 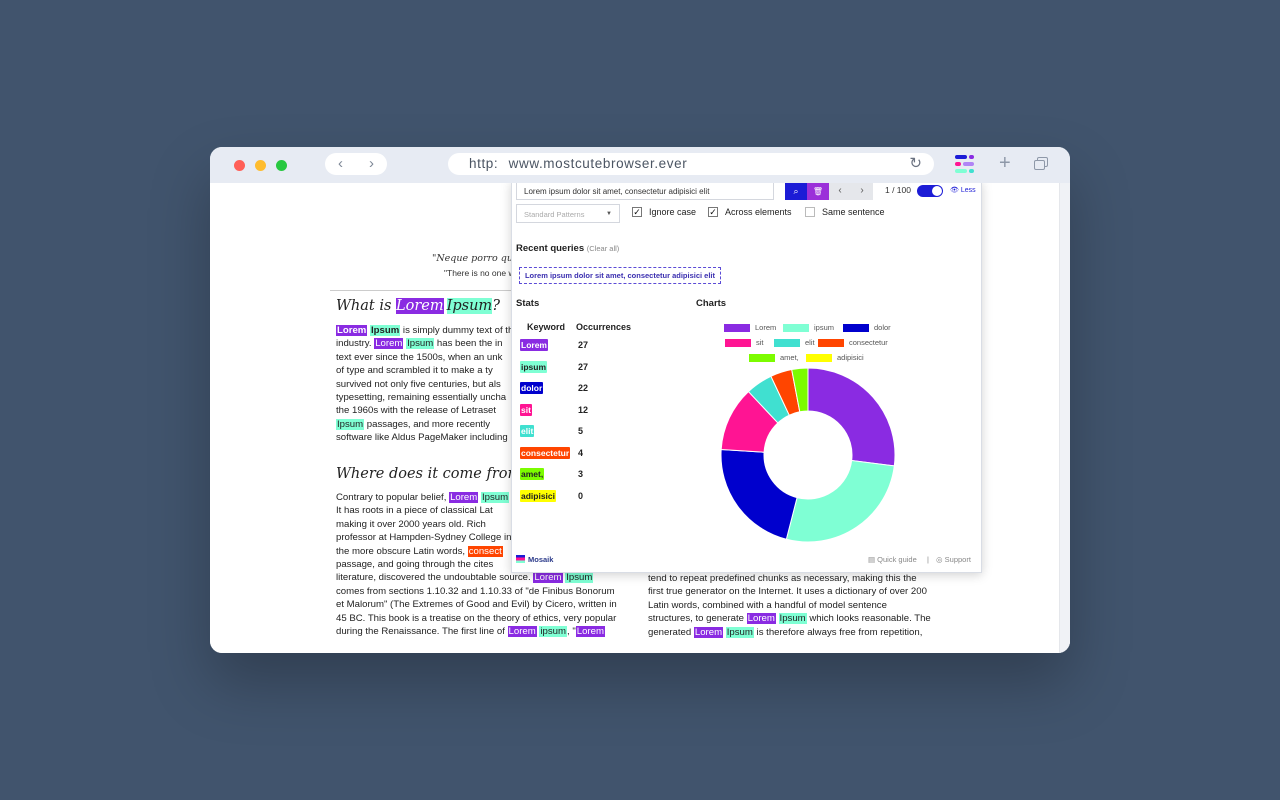 What do you see at coordinates (455, 330) in the screenshot?
I see `line-text: is simply dummy text of th` at bounding box center [455, 330].